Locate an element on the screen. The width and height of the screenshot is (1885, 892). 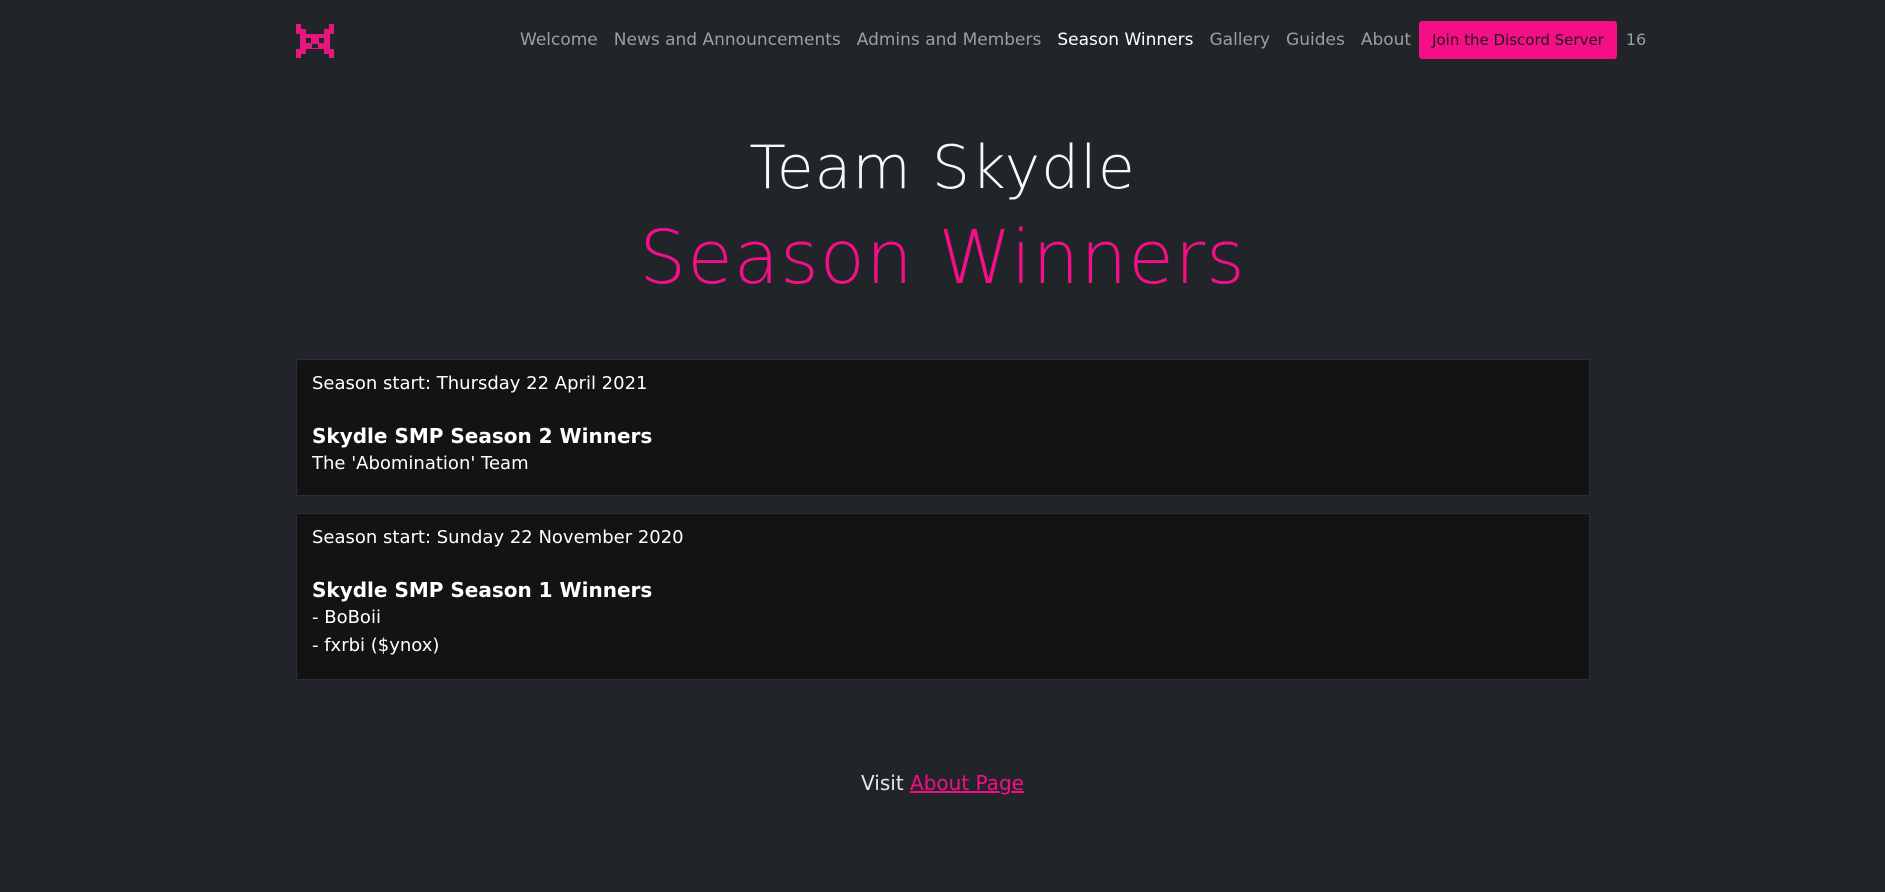
about-page-link: About Page is located at coordinates (967, 783).